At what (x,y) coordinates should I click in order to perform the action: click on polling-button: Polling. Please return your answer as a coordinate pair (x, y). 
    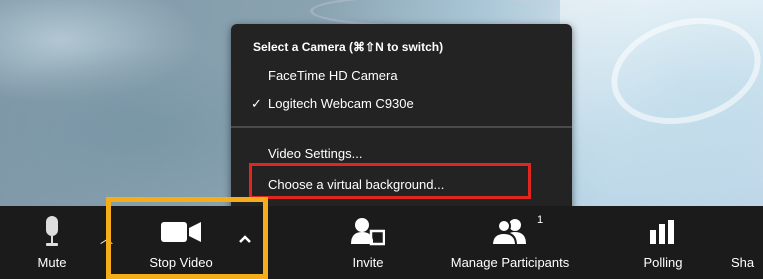
    Looking at the image, I should click on (663, 242).